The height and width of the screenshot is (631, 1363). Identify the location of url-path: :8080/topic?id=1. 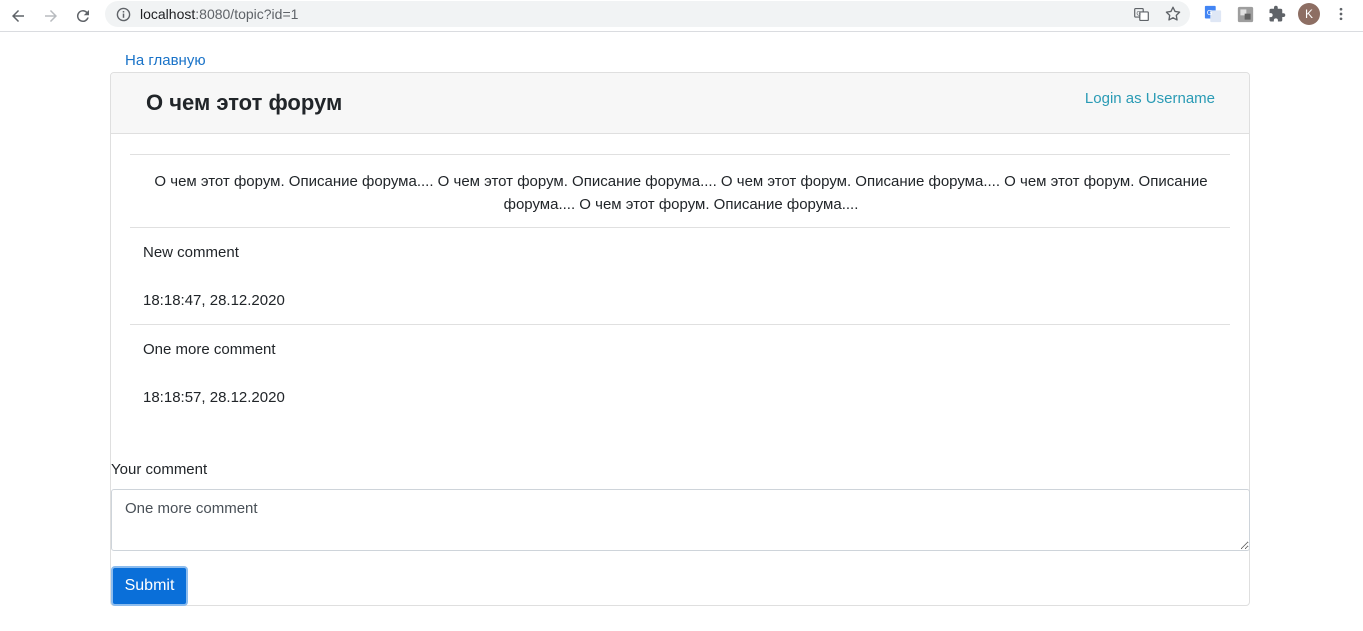
(247, 14).